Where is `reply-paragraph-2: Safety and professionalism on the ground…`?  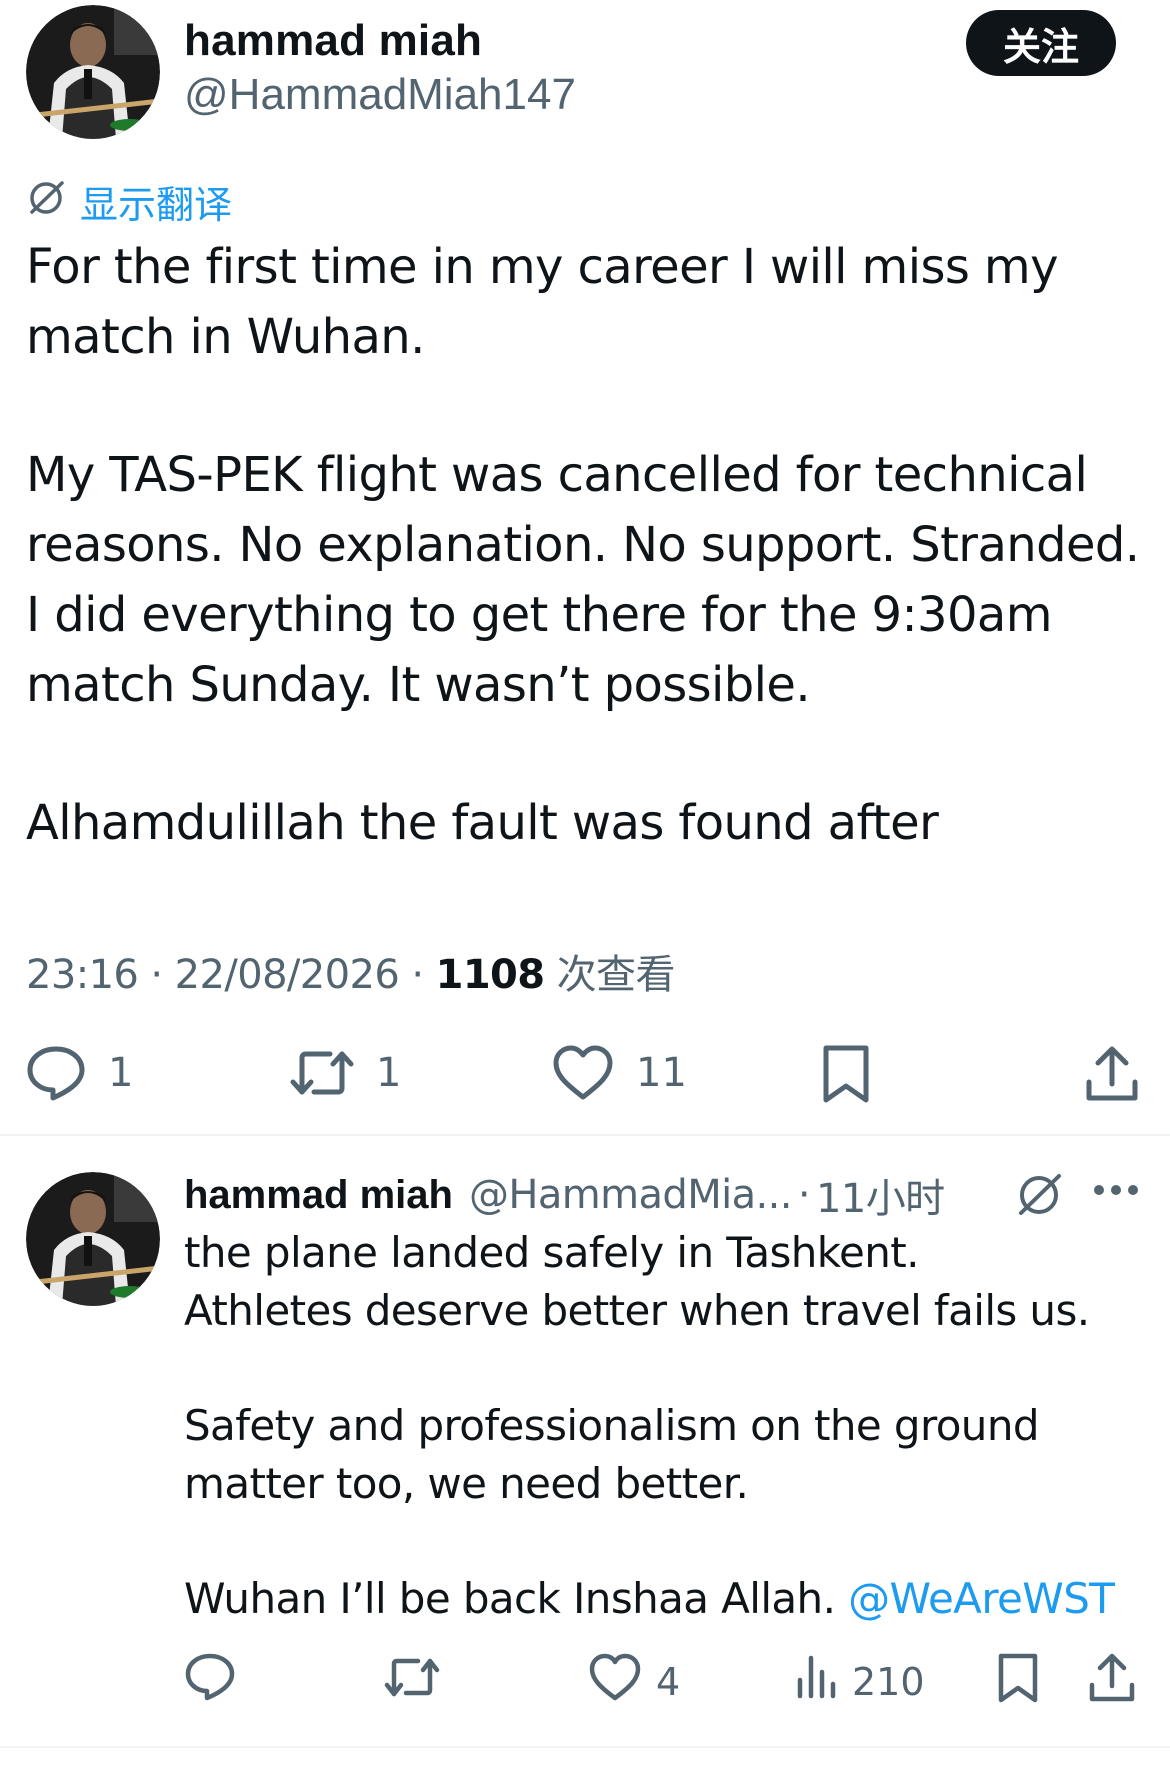 reply-paragraph-2: Safety and professionalism on the ground… is located at coordinates (612, 1454).